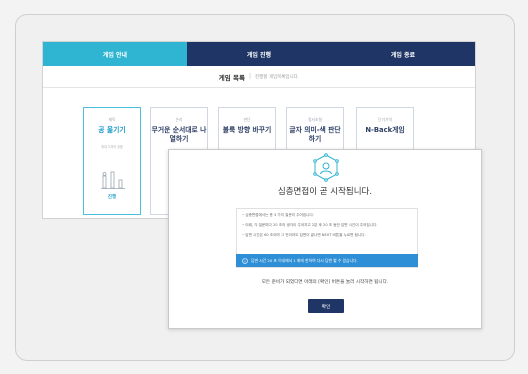 This screenshot has height=374, width=528. I want to click on game-name: 무거운 순서대로 나열하기, so click(179, 134).